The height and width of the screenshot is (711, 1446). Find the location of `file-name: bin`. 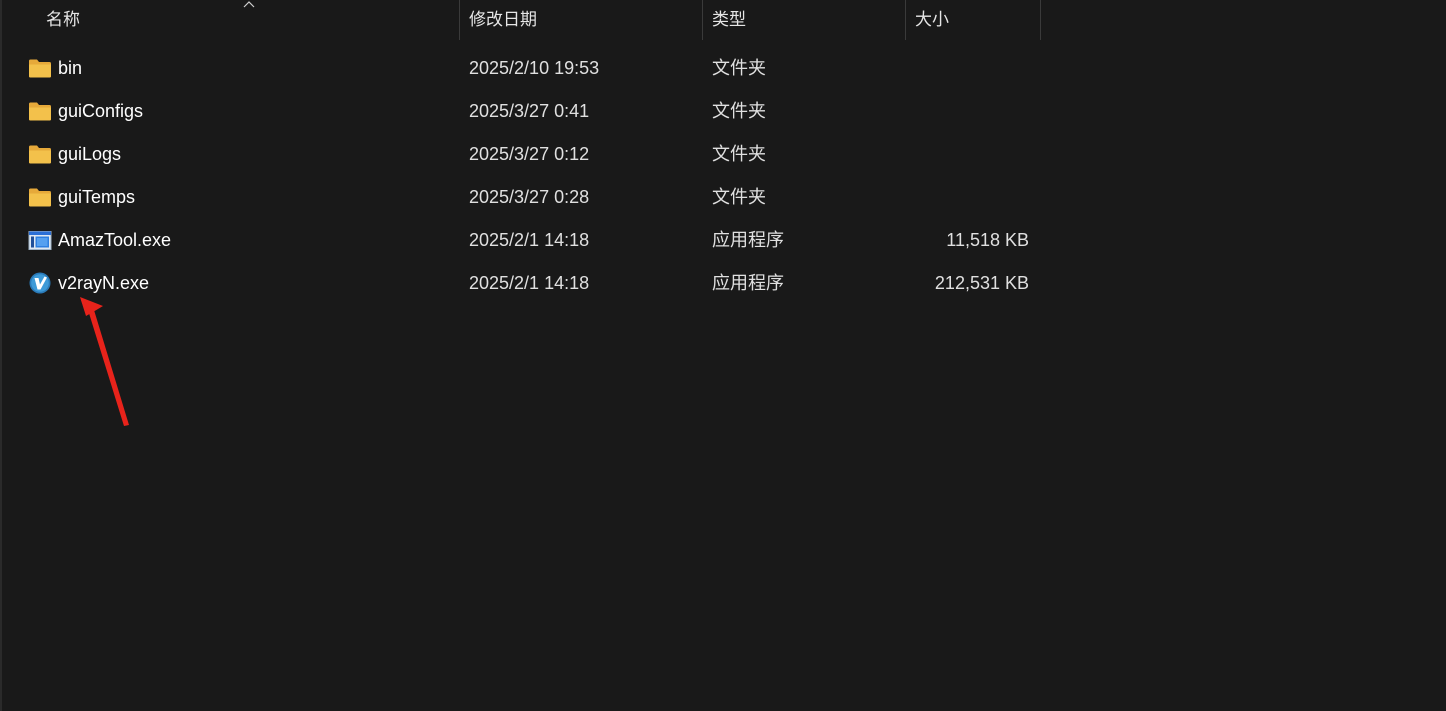

file-name: bin is located at coordinates (70, 68).